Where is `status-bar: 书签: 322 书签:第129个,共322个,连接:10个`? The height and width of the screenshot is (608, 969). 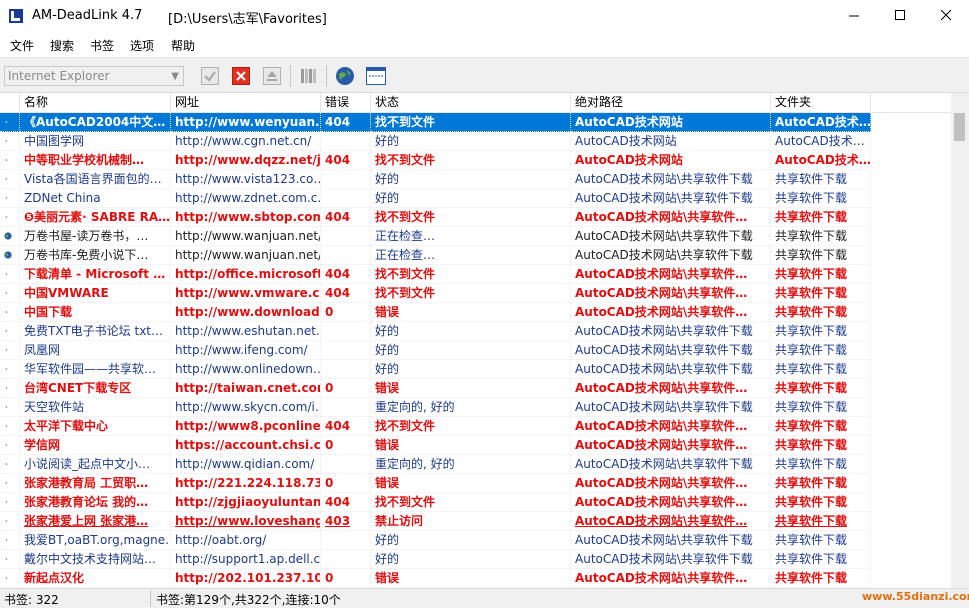
status-bar: 书签: 322 书签:第129个,共322个,连接:10个 is located at coordinates (484, 598).